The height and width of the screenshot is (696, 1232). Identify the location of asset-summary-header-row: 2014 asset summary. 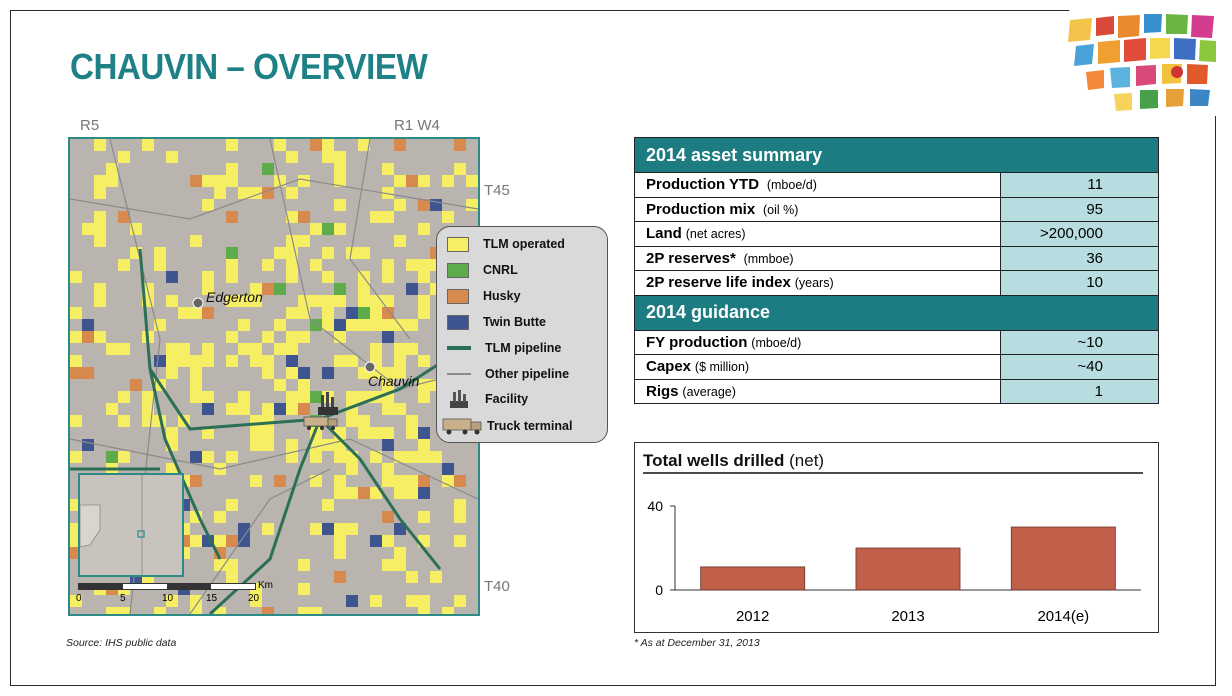
(896, 155).